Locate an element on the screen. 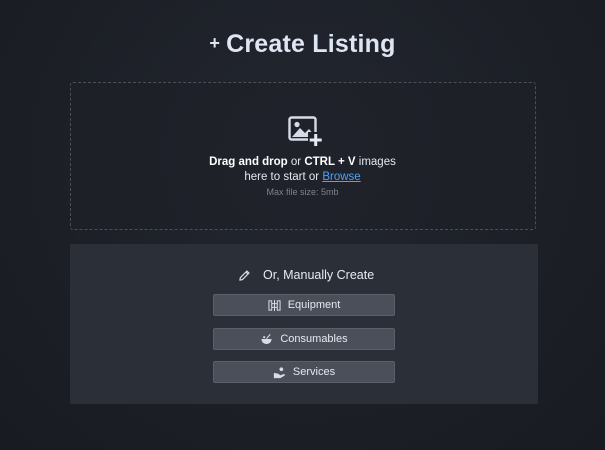 This screenshot has height=450, width=605. browse-link: Browse is located at coordinates (341, 177).